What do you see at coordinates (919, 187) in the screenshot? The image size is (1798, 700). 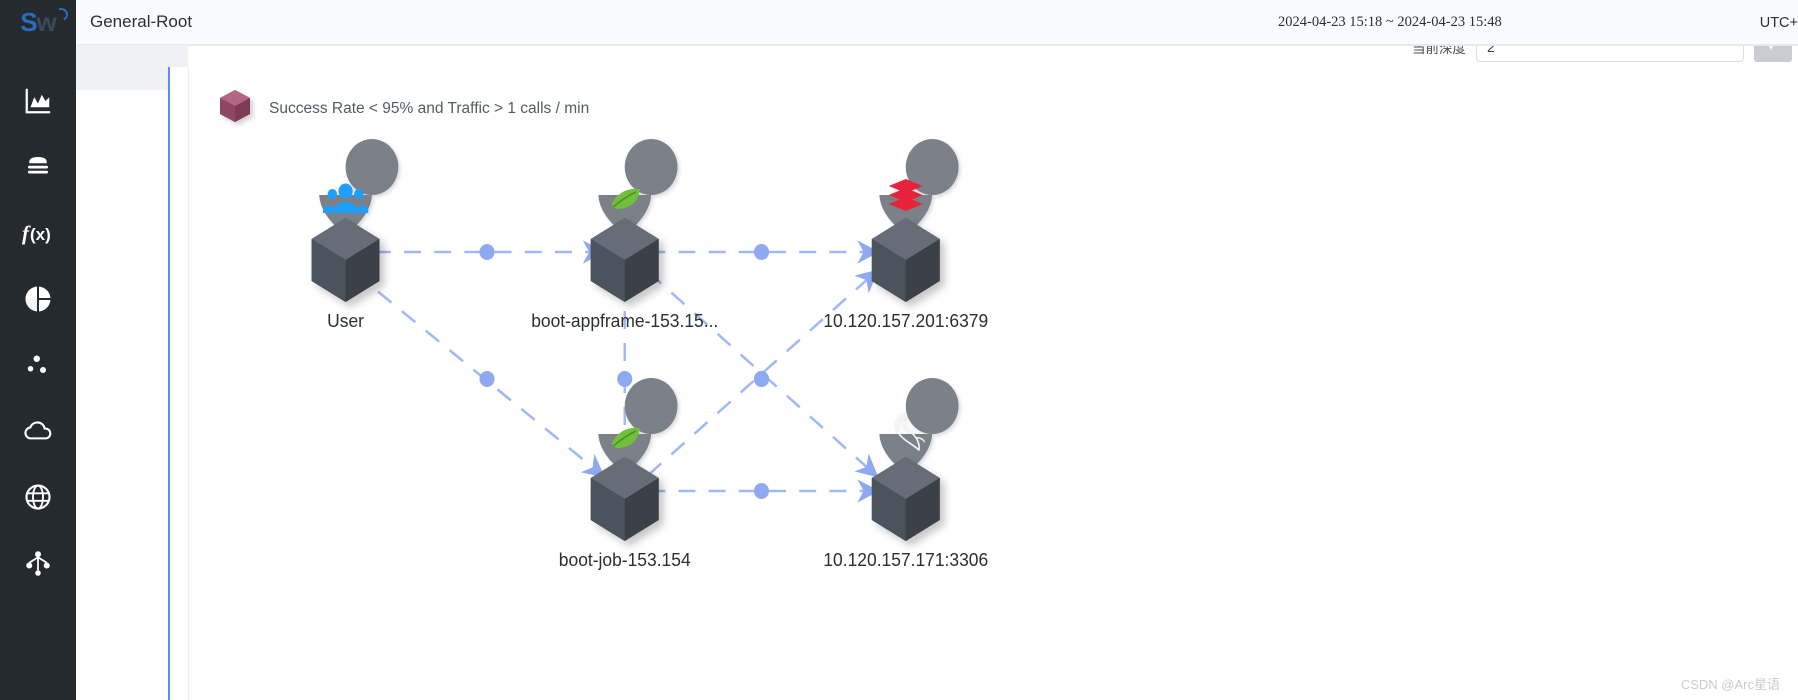 I see `redis-icon` at bounding box center [919, 187].